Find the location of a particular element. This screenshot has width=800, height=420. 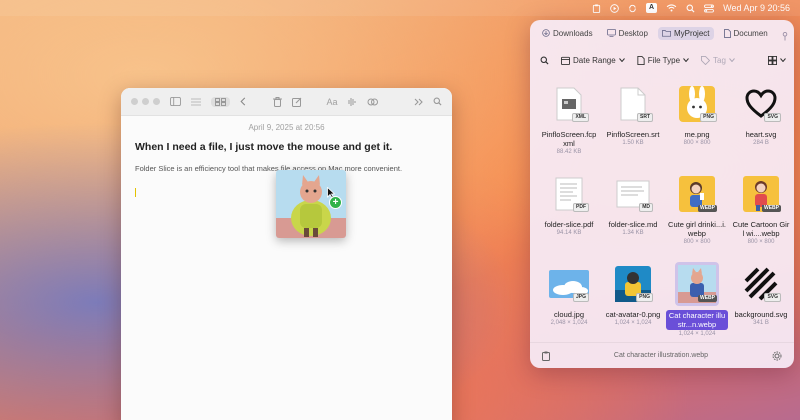

file-meta: 1.50 KB is located at coordinates (633, 143).